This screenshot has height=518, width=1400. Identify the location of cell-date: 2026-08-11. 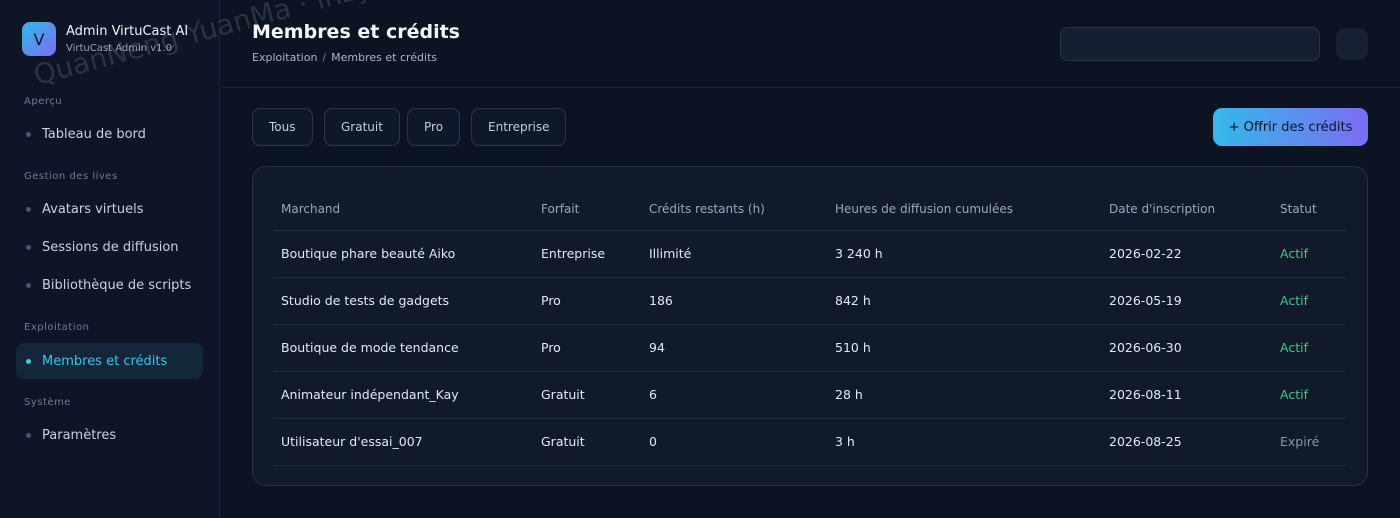
(1186, 395).